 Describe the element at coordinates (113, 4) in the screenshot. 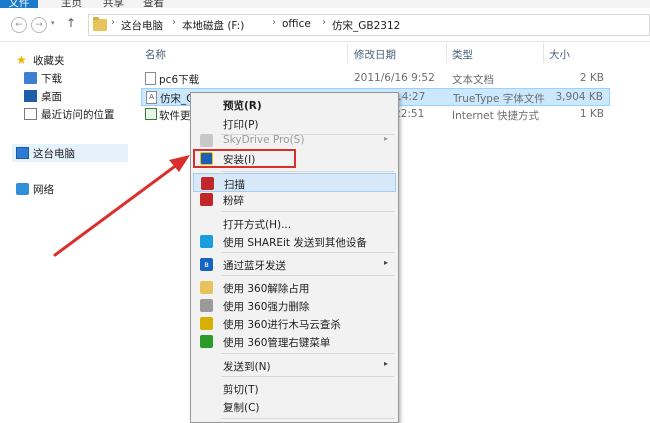

I see `tab-share: 共享` at that location.